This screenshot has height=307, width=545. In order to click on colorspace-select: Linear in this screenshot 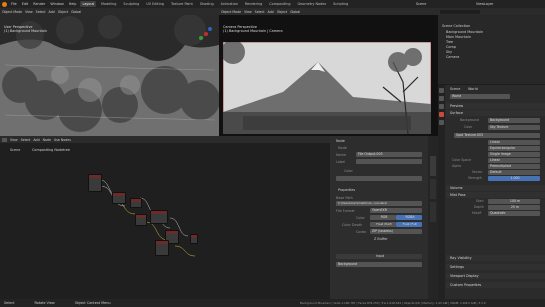, I will do `click(514, 160)`.